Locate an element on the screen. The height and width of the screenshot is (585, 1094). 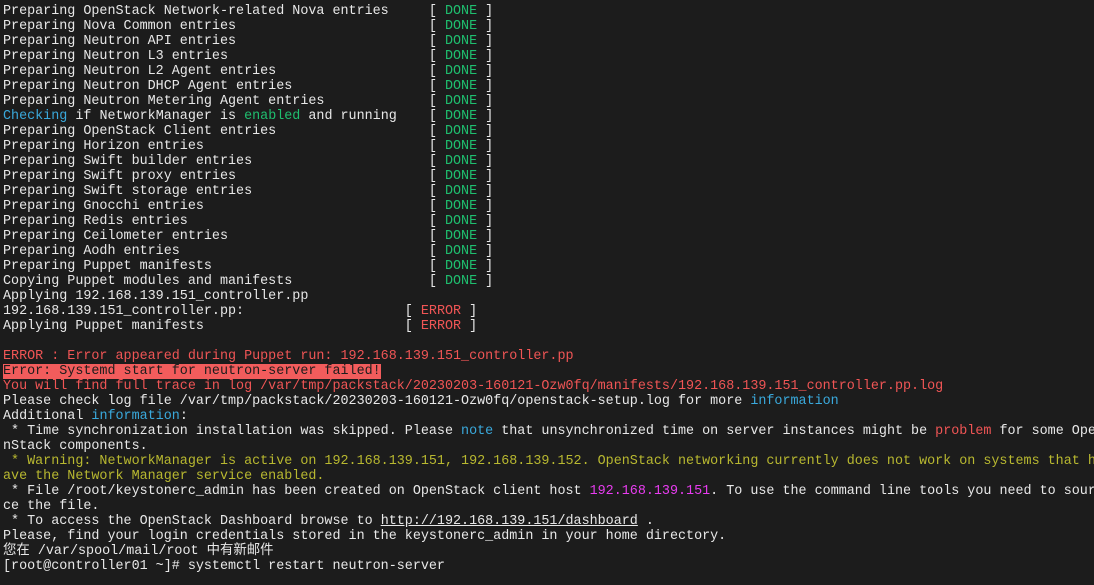
status-line: Preparing Swift builder entries [ DONE ] is located at coordinates (548, 161).